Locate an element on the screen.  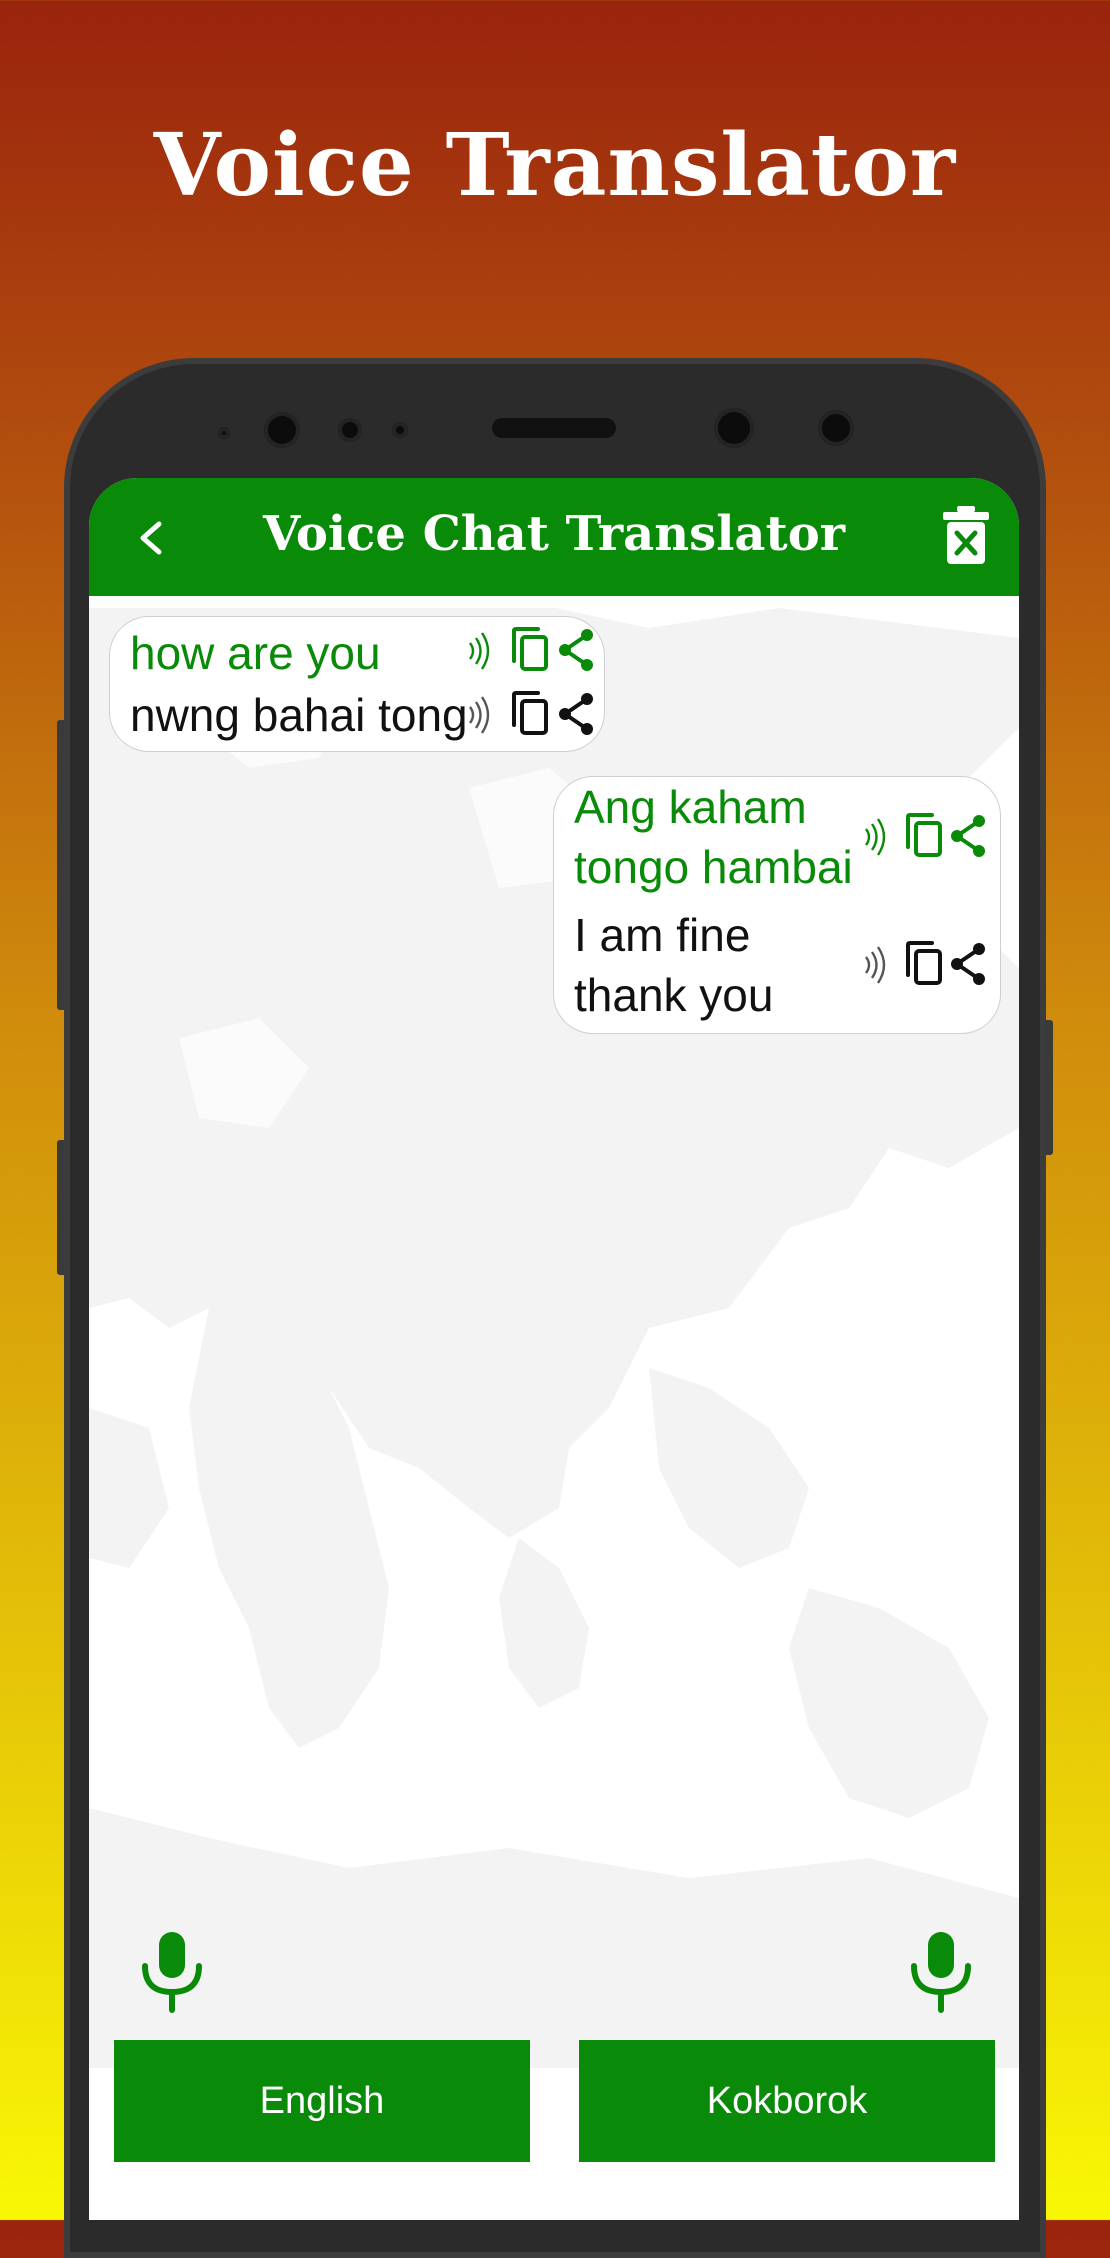
trash-x-icon is located at coordinates (966, 535).